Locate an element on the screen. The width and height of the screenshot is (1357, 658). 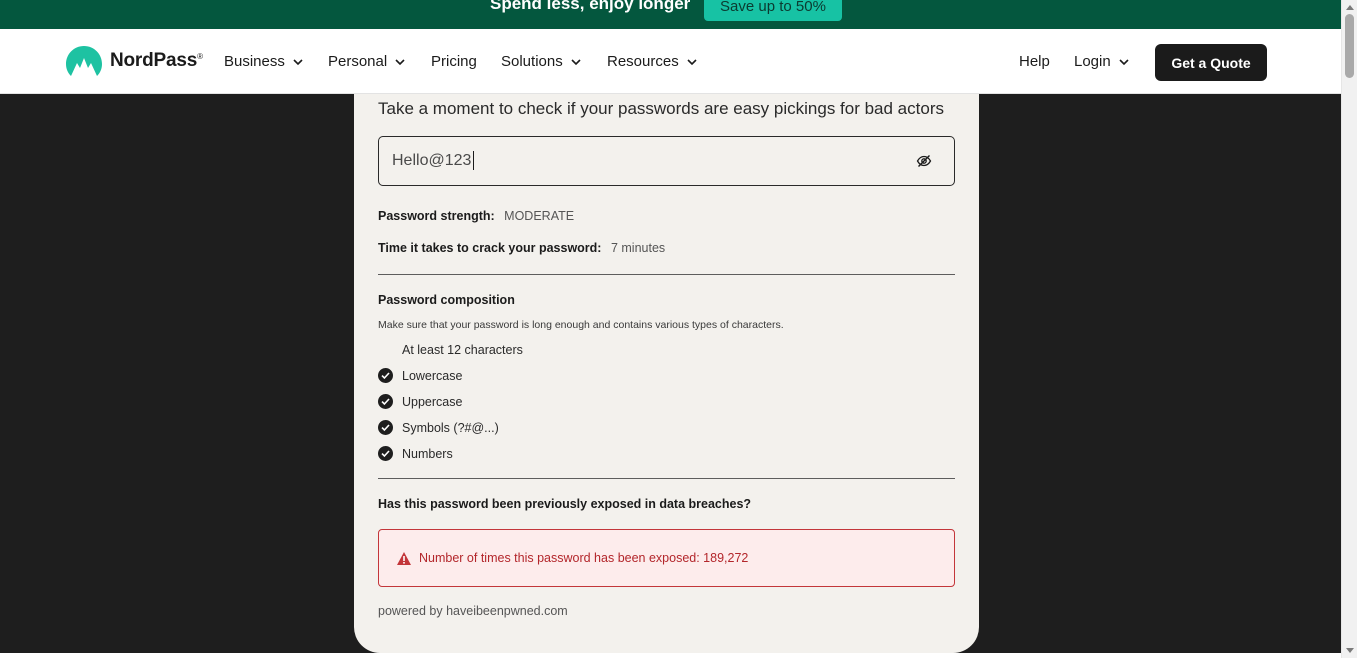
logo: NordPass® is located at coordinates (134, 61).